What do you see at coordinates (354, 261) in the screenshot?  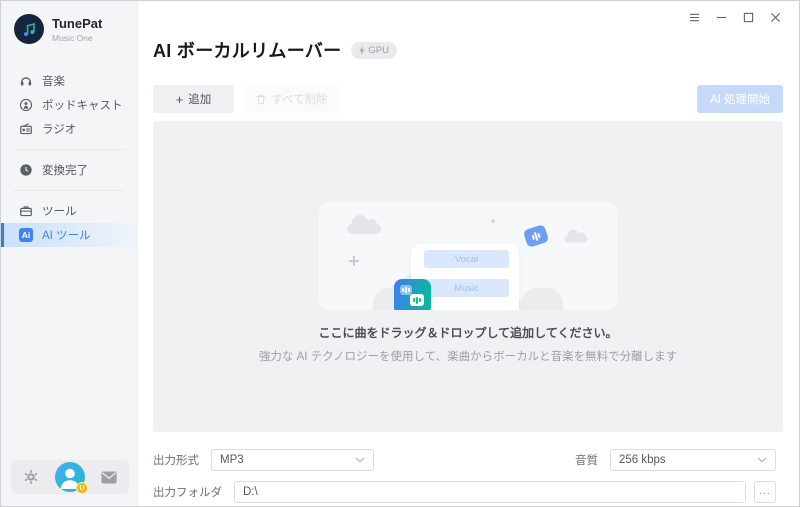 I see `plus-decoration` at bounding box center [354, 261].